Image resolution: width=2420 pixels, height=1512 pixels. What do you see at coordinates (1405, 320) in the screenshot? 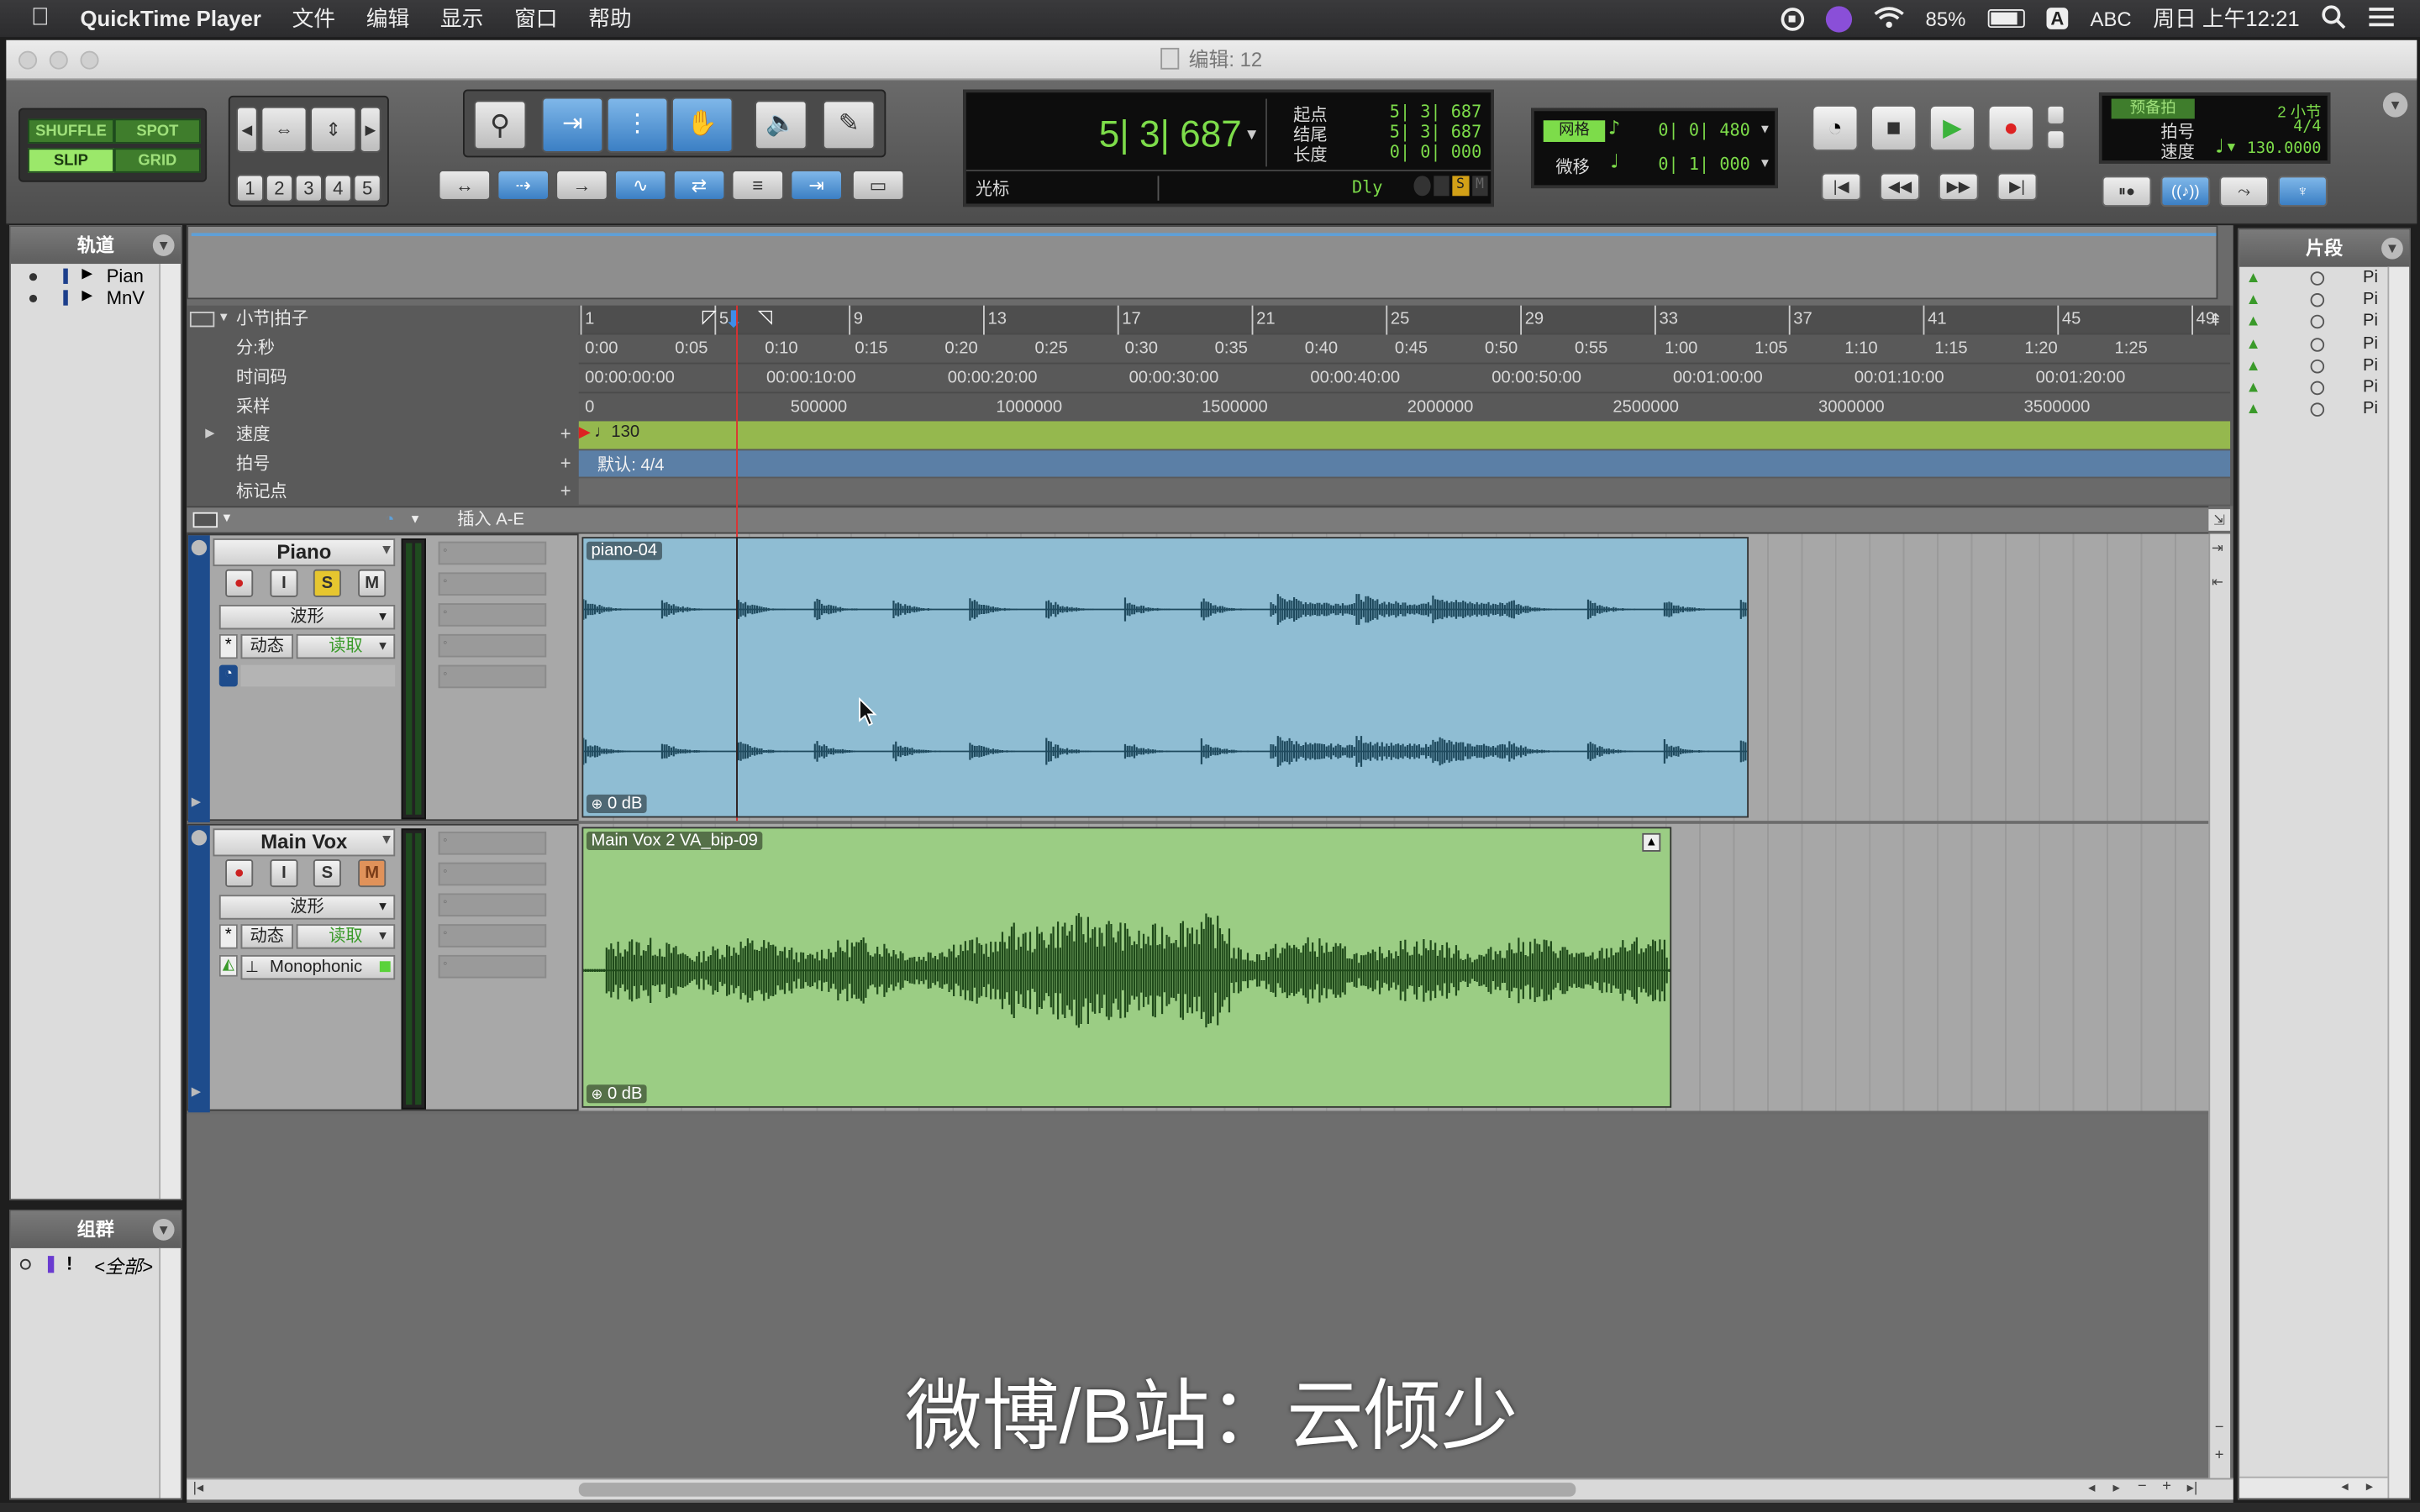
I see `bars-beats-ruler: 1 5 9 13 17 21 25 29 33 37 41 45 49` at bounding box center [1405, 320].